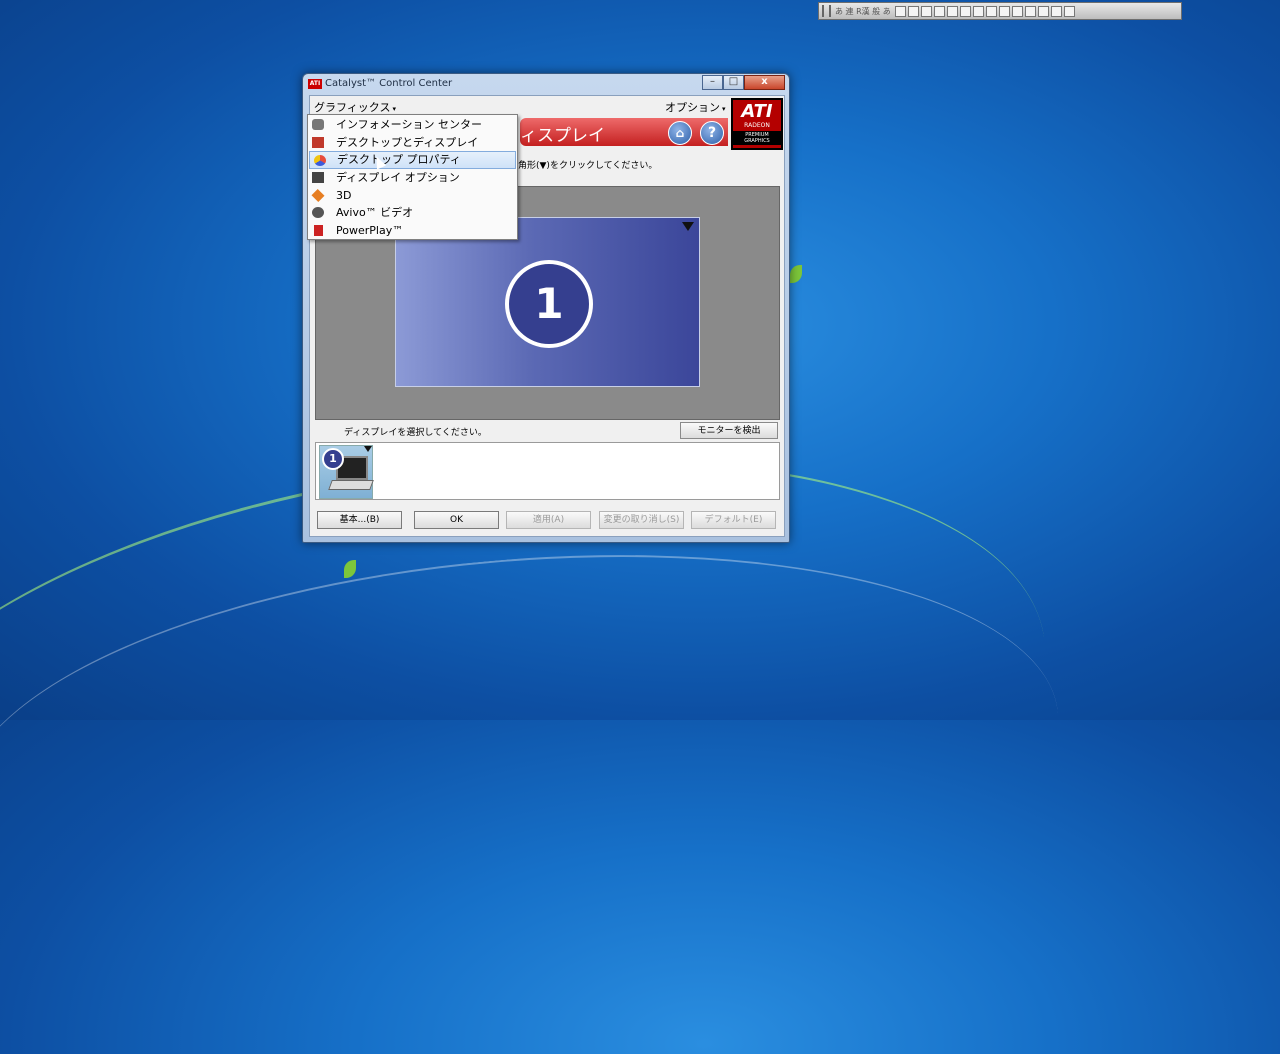 The width and height of the screenshot is (1280, 1054). I want to click on logo-brand: ATI, so click(757, 111).